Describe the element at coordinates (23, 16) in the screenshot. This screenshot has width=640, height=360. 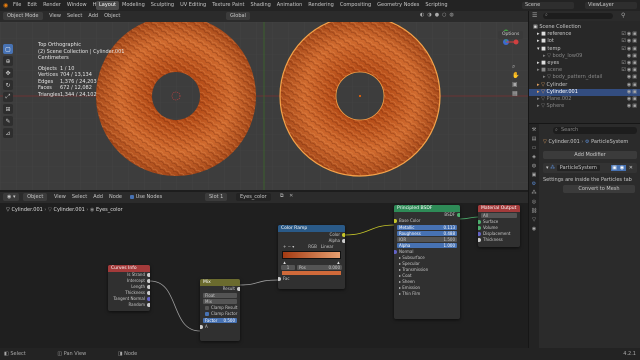
I see `object-mode-dropdown: Object Mode` at that location.